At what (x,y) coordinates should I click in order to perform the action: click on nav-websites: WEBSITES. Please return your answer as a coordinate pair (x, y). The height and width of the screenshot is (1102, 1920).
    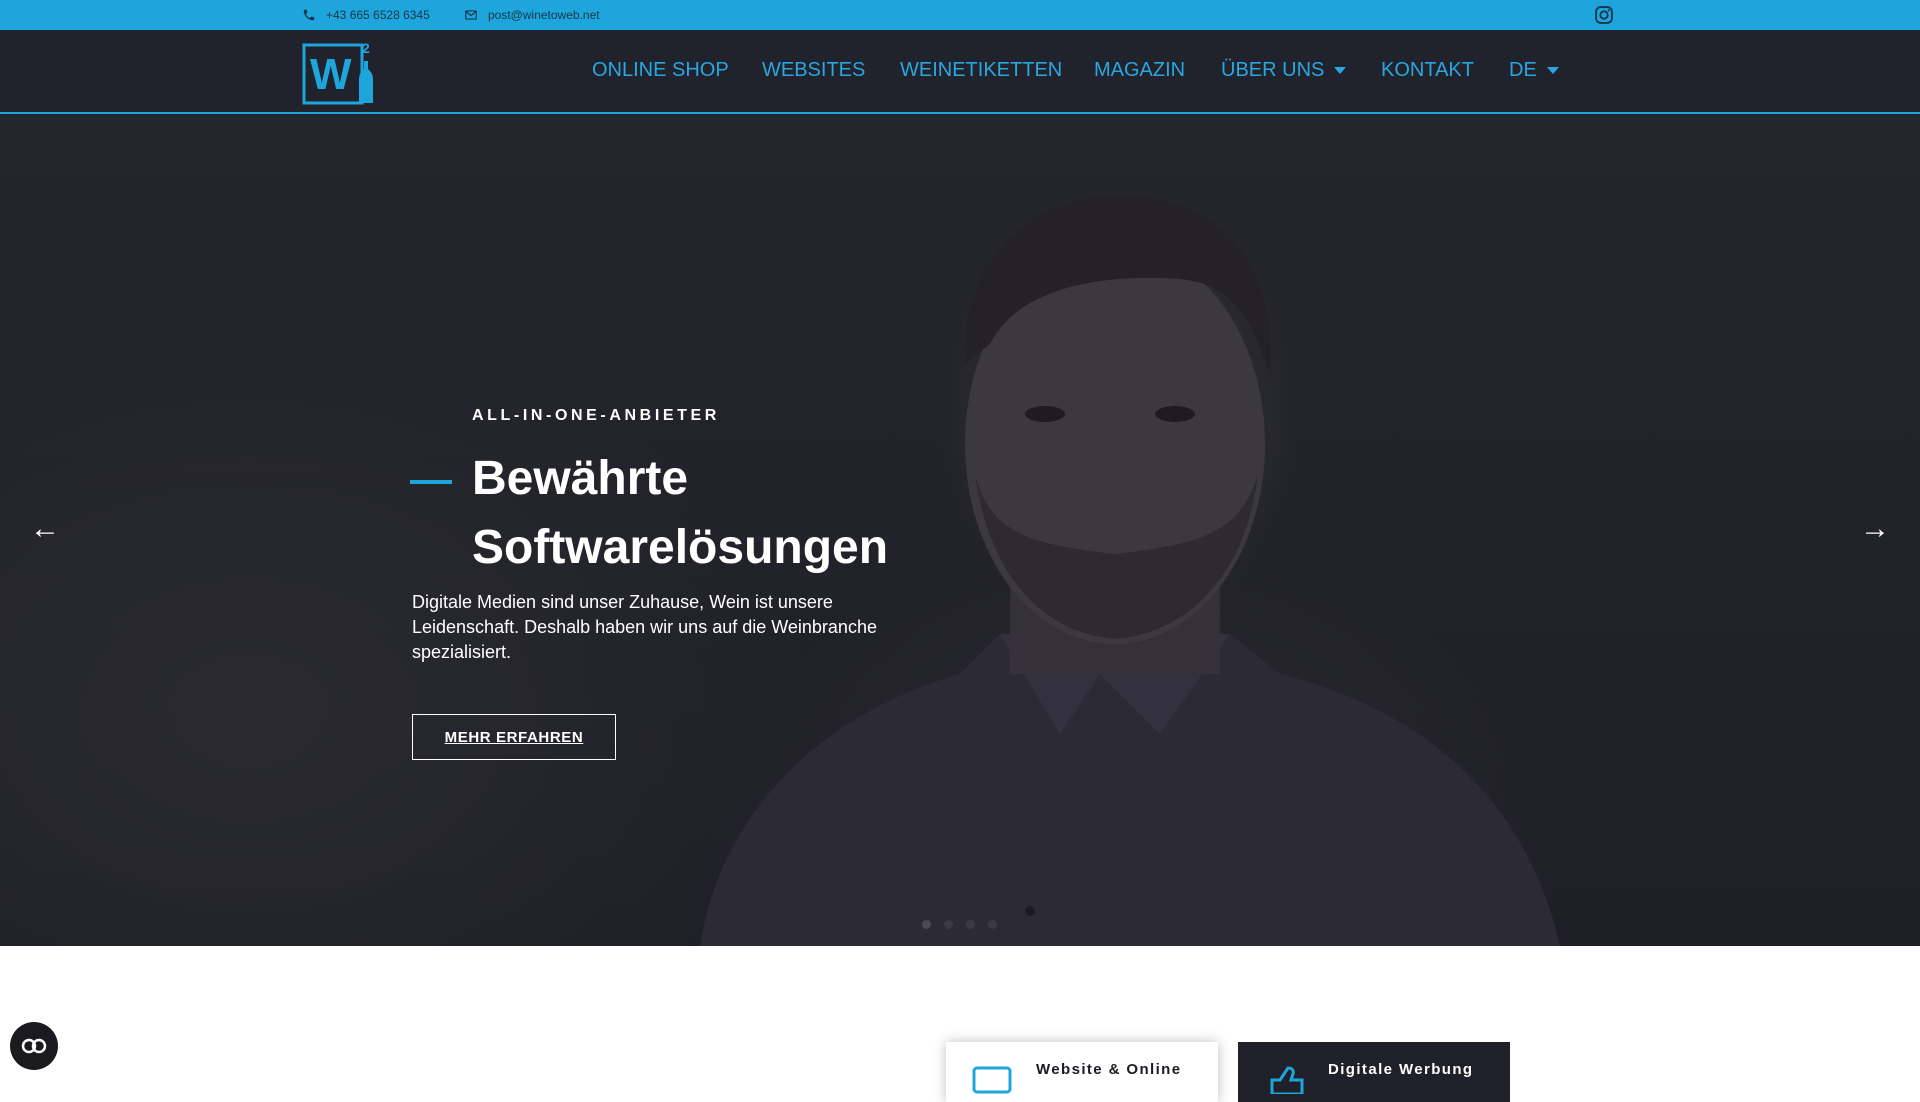
    Looking at the image, I should click on (813, 70).